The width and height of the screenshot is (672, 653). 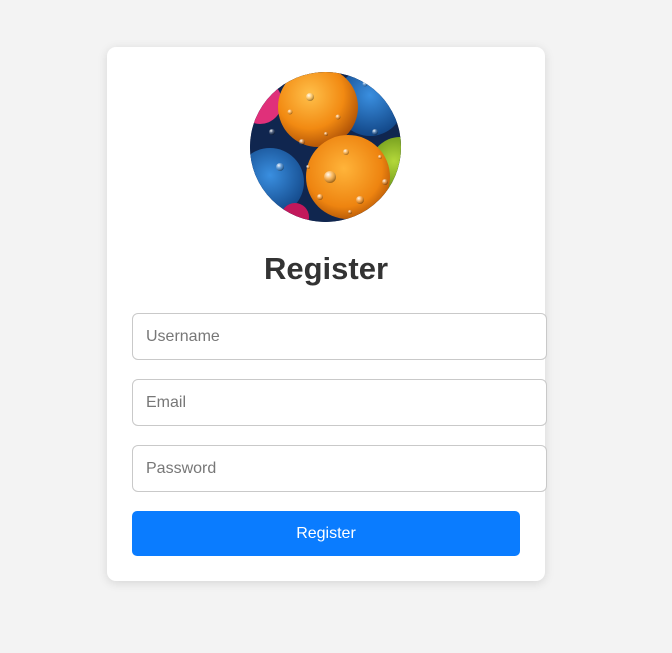 I want to click on email-input, so click(x=339, y=402).